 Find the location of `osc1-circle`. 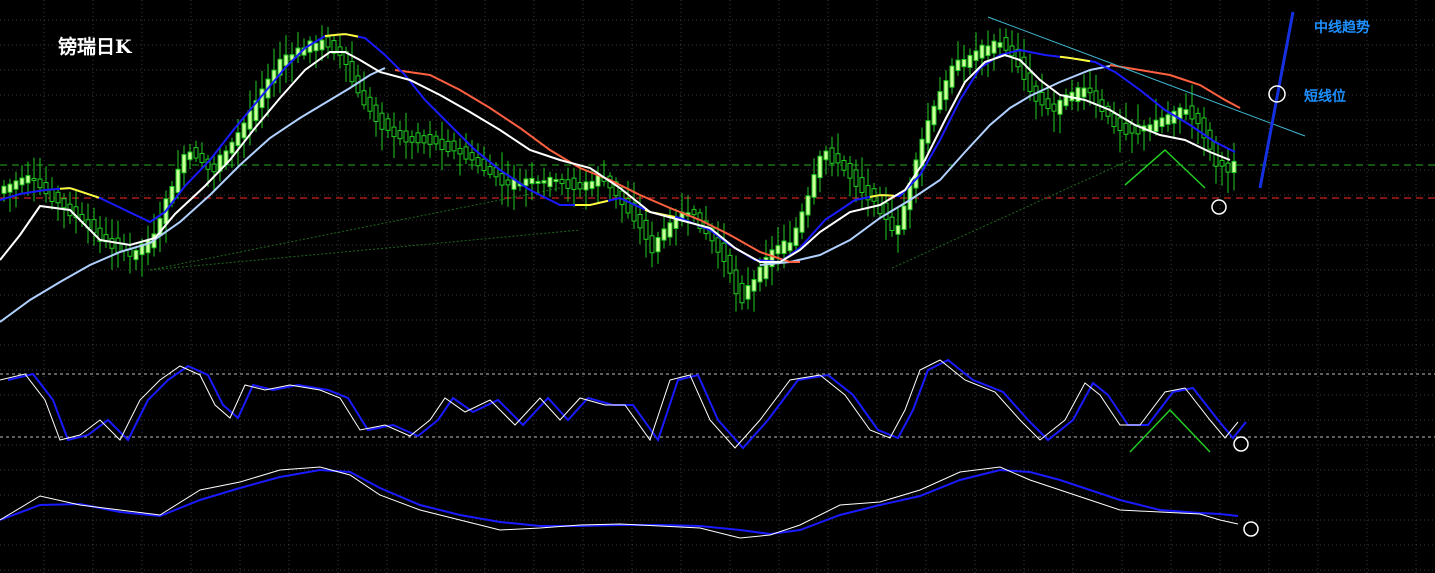

osc1-circle is located at coordinates (1241, 444).